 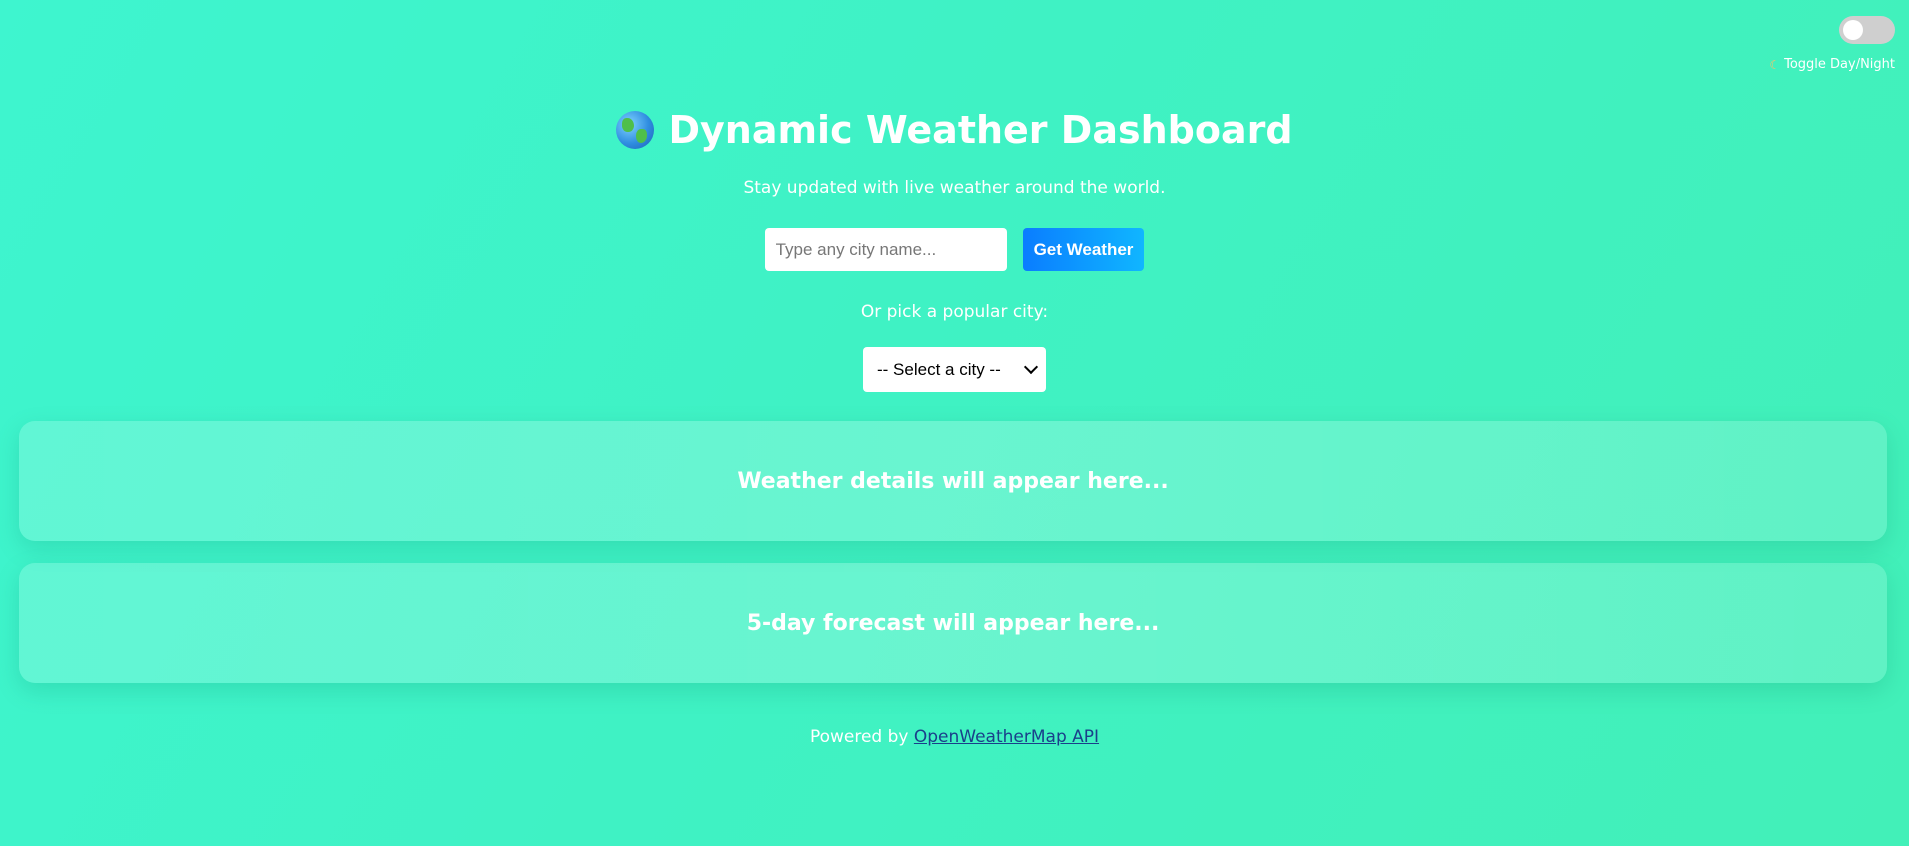 I want to click on popular-city-row: -- Select a city --, so click(x=954, y=369).